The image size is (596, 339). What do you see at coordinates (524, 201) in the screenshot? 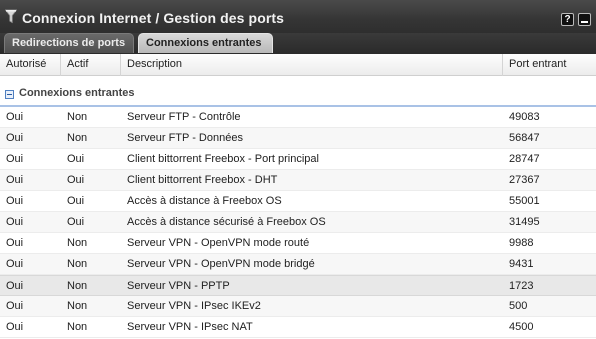
I see `cell-port-entrant: 55001` at bounding box center [524, 201].